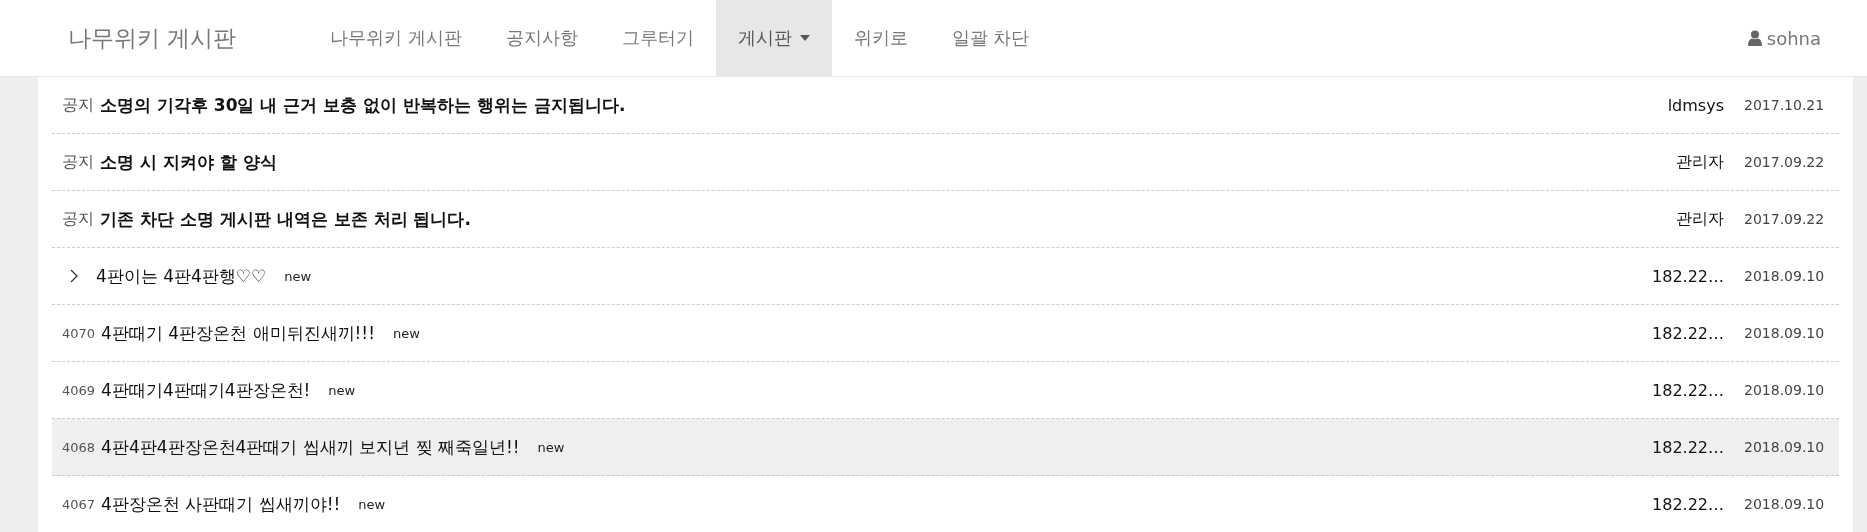 Image resolution: width=1867 pixels, height=532 pixels. Describe the element at coordinates (188, 162) in the screenshot. I see `post-title: 소명 시 지켜야 할 양식` at that location.